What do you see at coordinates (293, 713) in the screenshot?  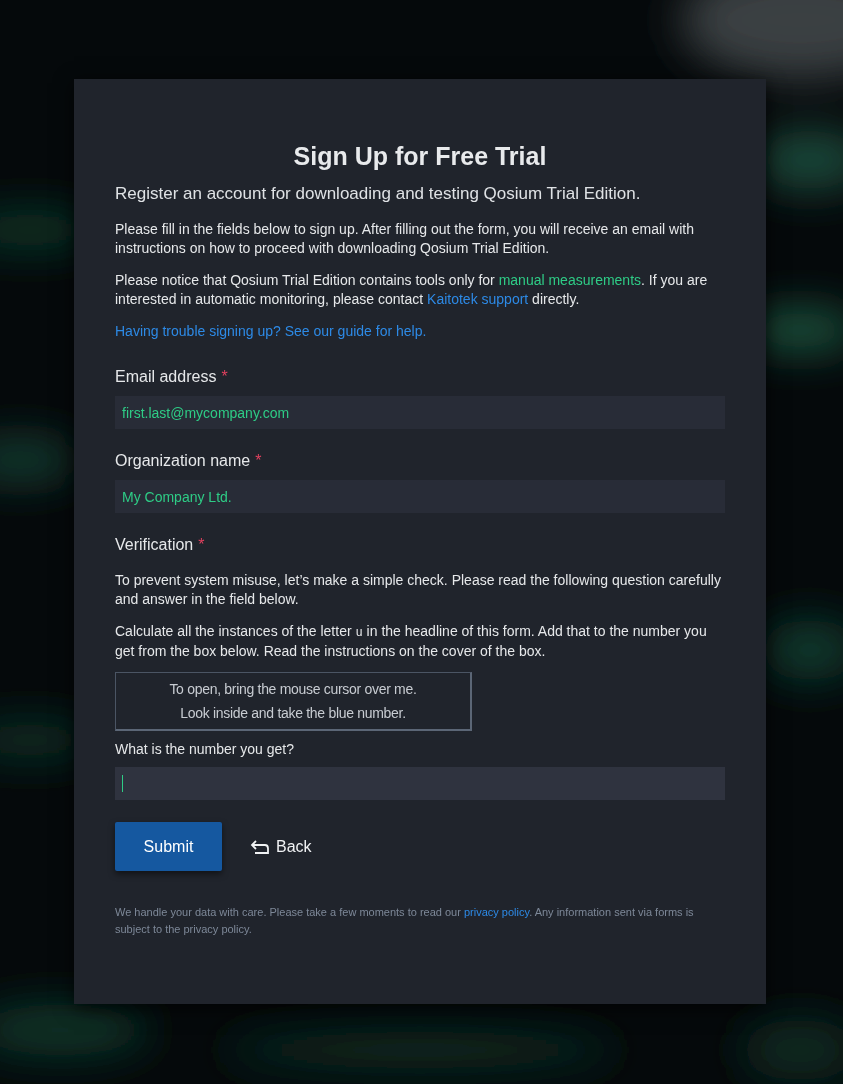 I see `box-text: Look inside and take the blue number.` at bounding box center [293, 713].